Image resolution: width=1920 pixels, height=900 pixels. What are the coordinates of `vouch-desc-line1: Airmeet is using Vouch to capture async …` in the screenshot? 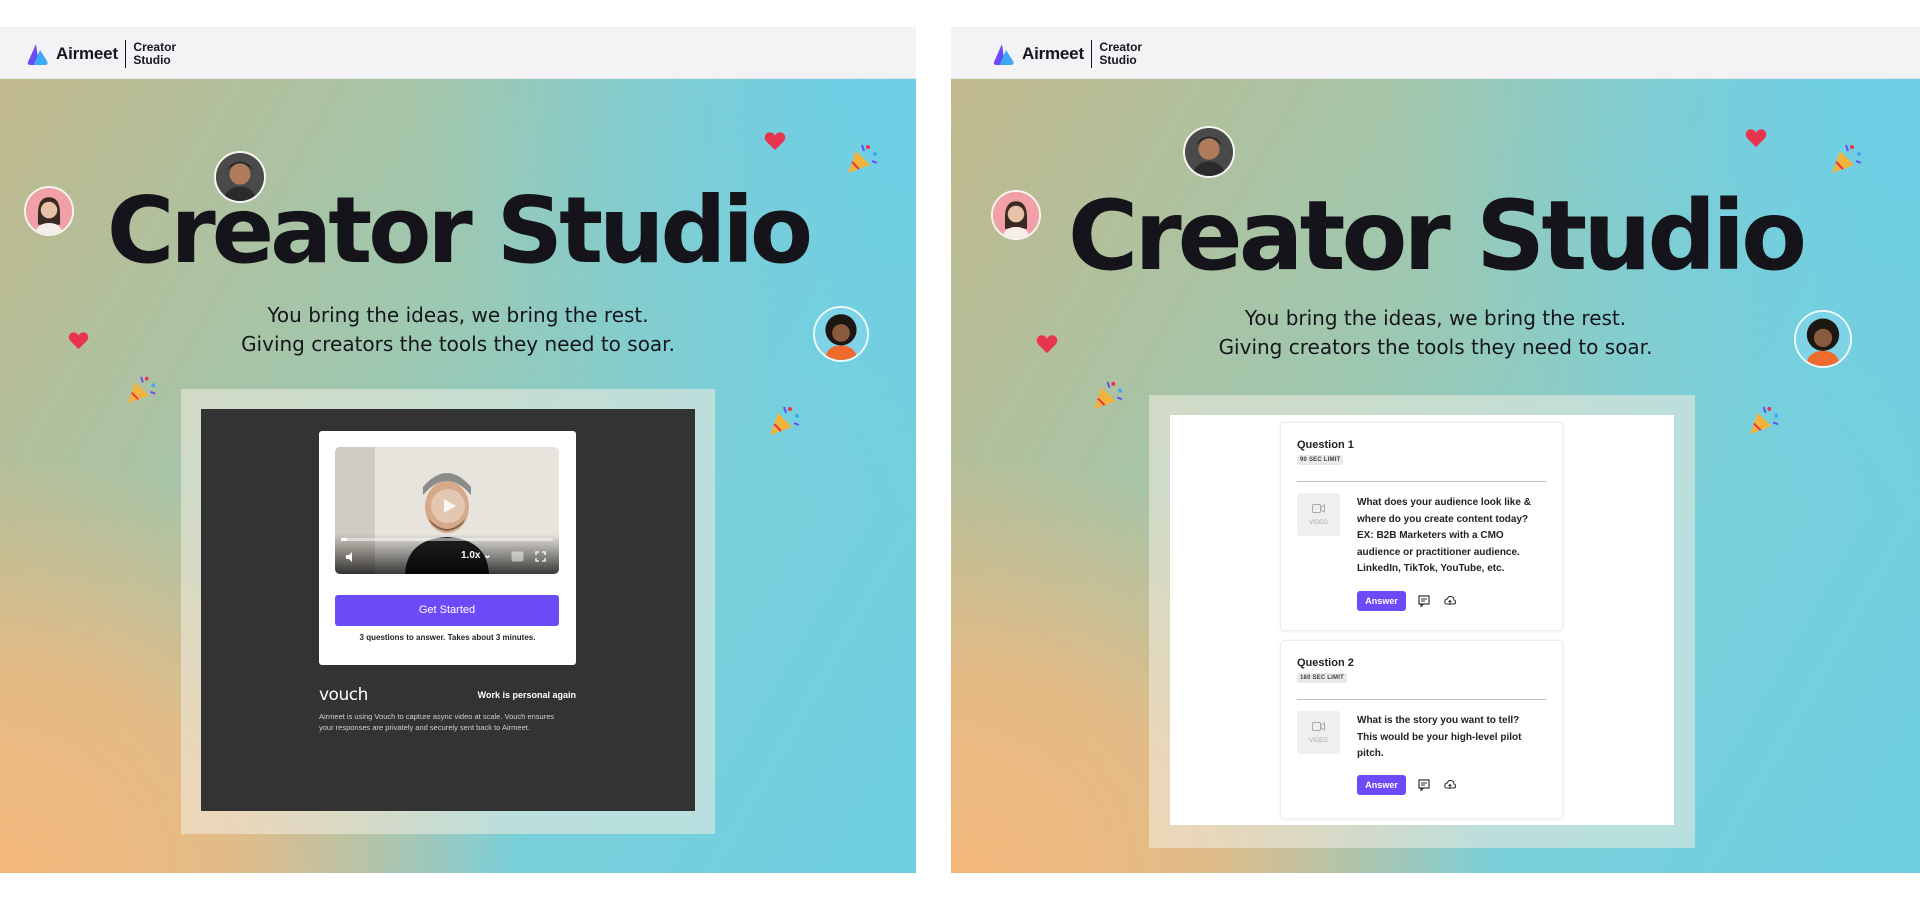 It's located at (437, 716).